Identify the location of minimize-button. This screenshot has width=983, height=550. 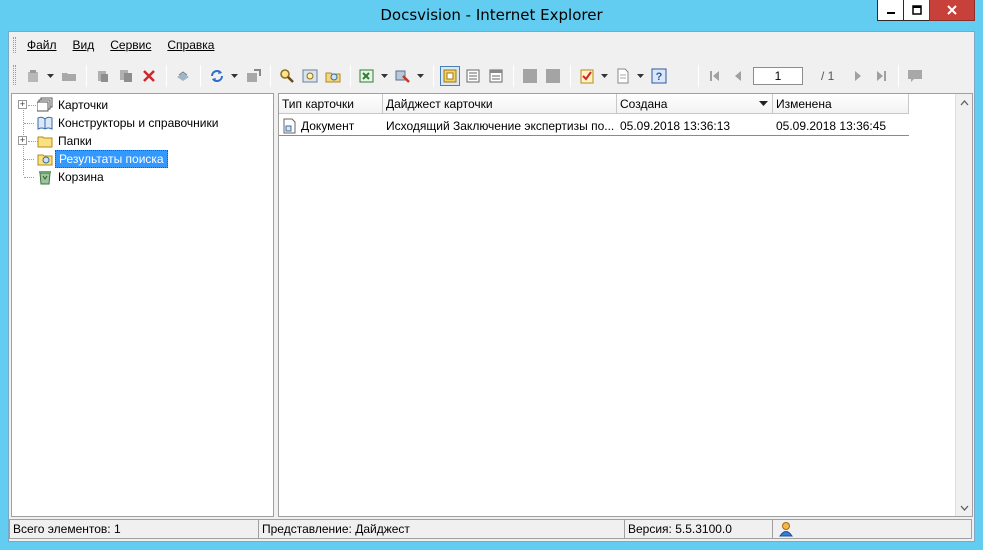
(890, 10).